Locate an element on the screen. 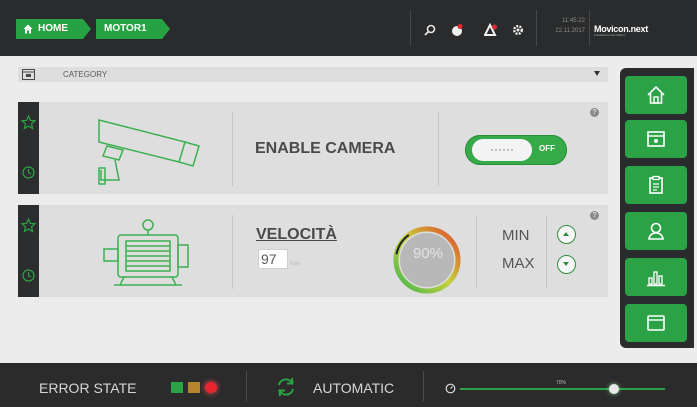 This screenshot has width=697, height=407. breadcrumb-motor1-label: MOTOR1 is located at coordinates (125, 28).